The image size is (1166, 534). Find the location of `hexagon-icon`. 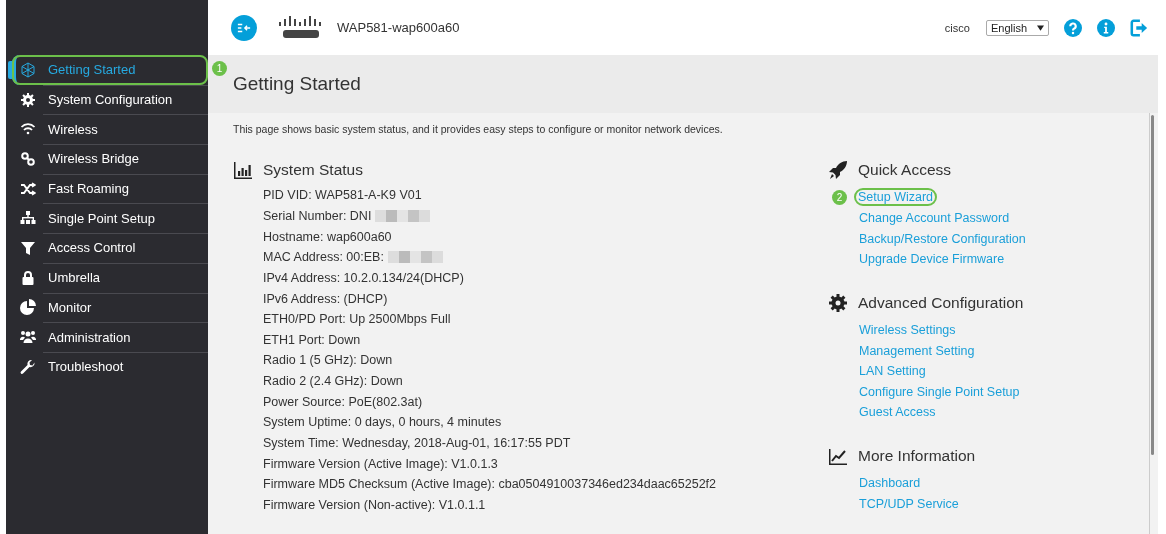

hexagon-icon is located at coordinates (28, 69).